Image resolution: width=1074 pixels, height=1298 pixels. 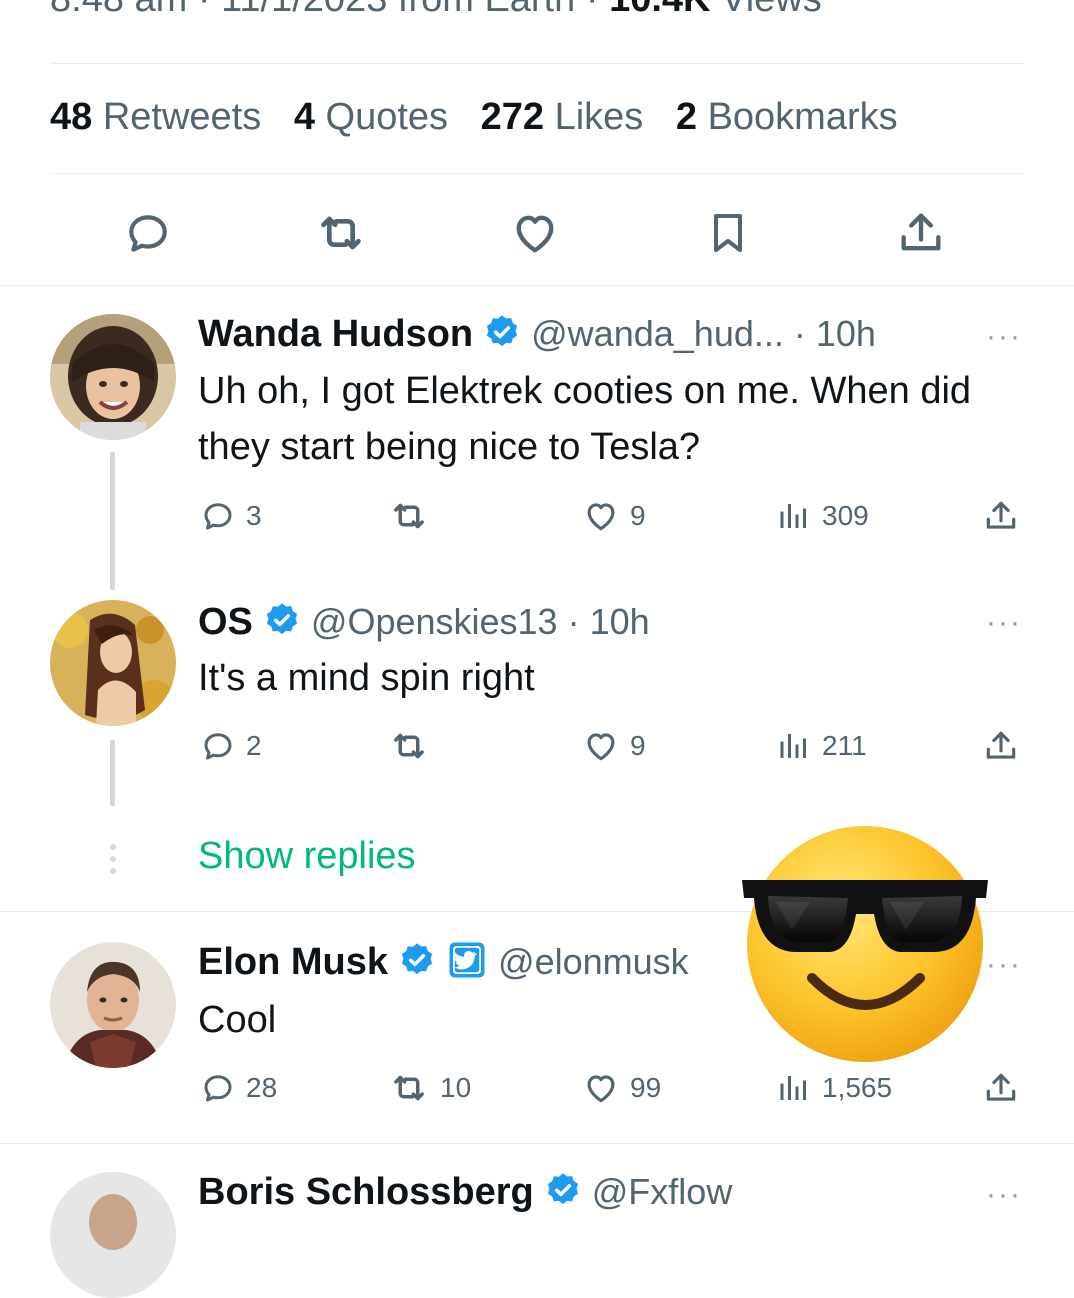 What do you see at coordinates (254, 745) in the screenshot?
I see `reply-count: 2` at bounding box center [254, 745].